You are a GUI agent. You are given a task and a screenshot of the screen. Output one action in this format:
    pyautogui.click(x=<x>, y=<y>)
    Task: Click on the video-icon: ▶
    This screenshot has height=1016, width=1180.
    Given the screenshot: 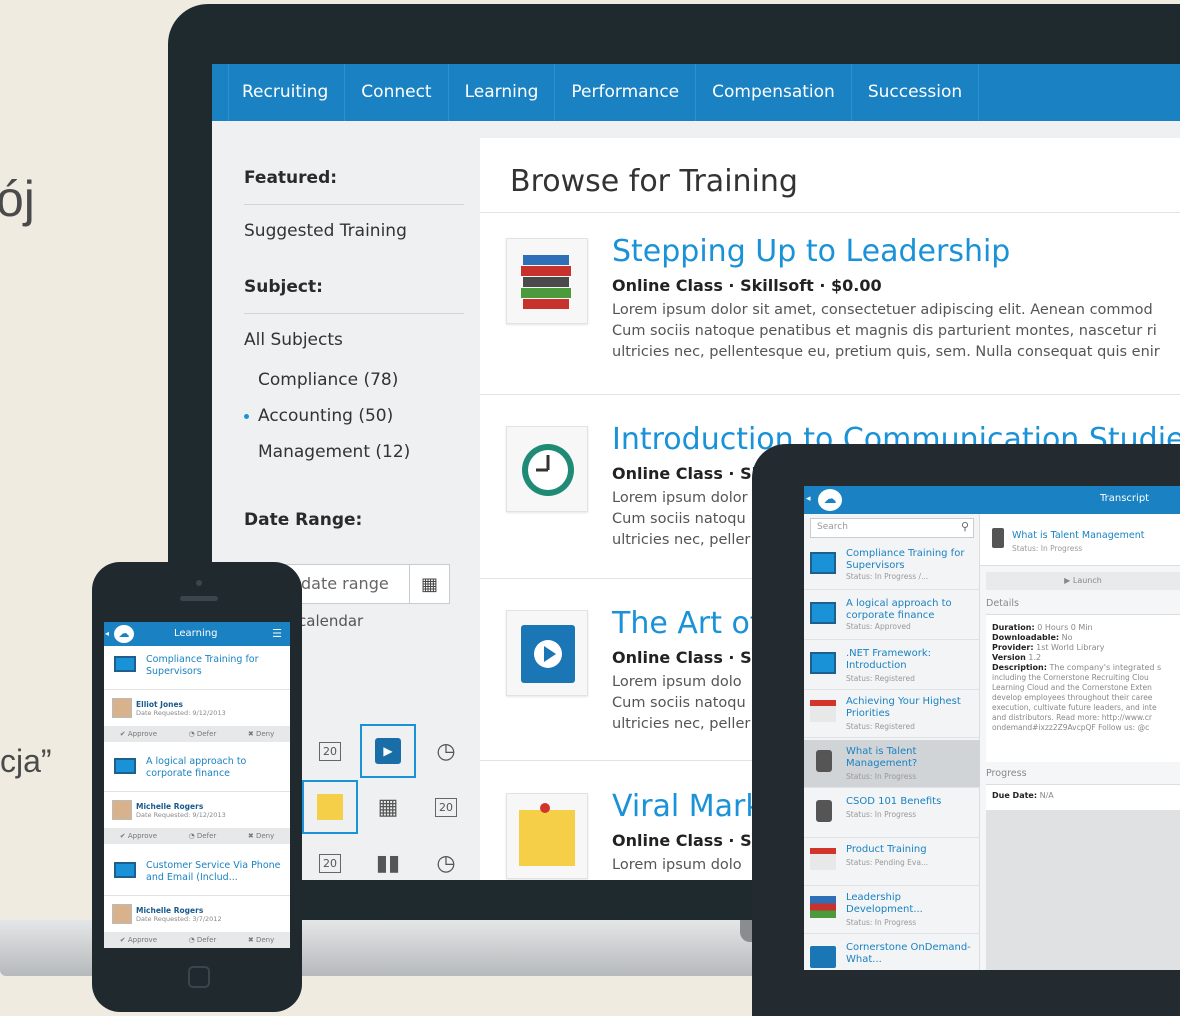 What is the action you would take?
    pyautogui.click(x=388, y=751)
    